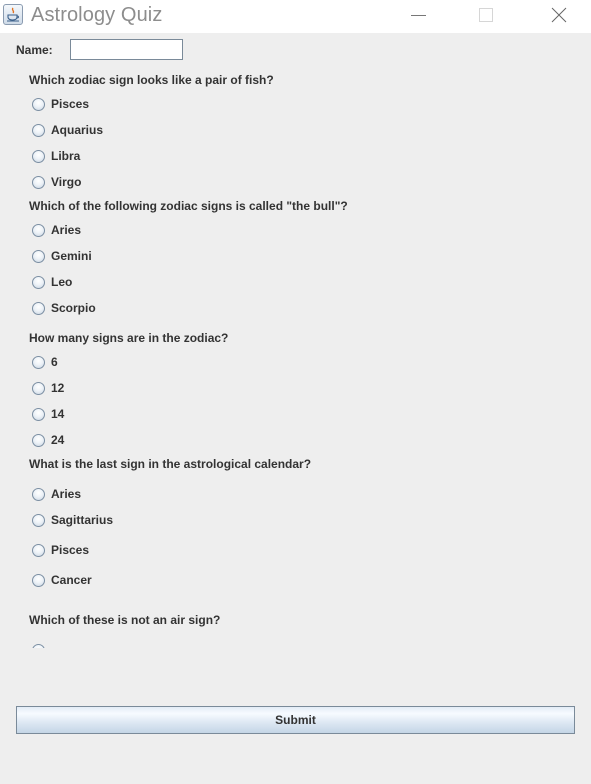  Describe the element at coordinates (60, 104) in the screenshot. I see `q1-option-1: Pisces` at that location.